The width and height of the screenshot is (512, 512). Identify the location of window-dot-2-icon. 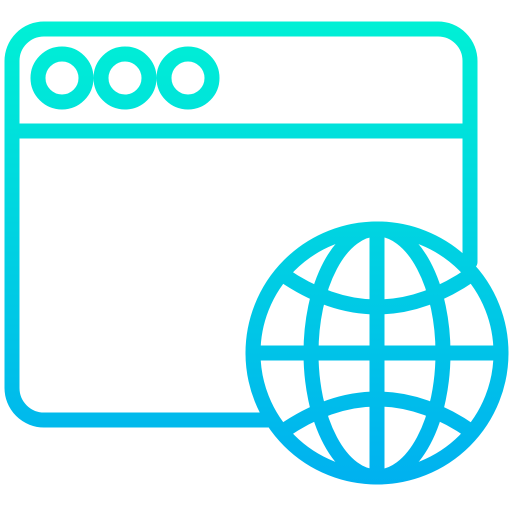
(125, 78).